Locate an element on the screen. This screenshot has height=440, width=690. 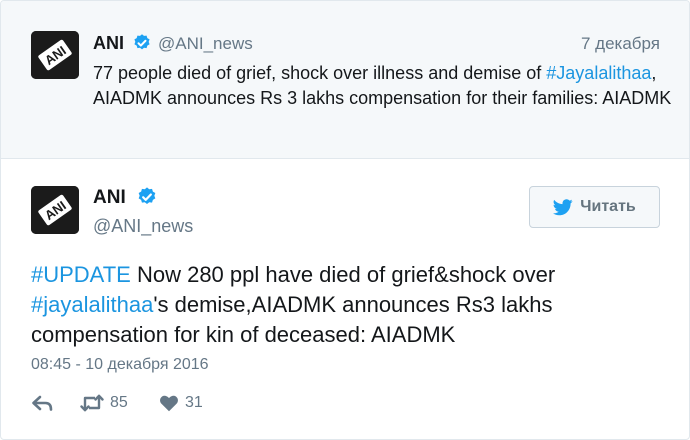
reply-button is located at coordinates (42, 403).